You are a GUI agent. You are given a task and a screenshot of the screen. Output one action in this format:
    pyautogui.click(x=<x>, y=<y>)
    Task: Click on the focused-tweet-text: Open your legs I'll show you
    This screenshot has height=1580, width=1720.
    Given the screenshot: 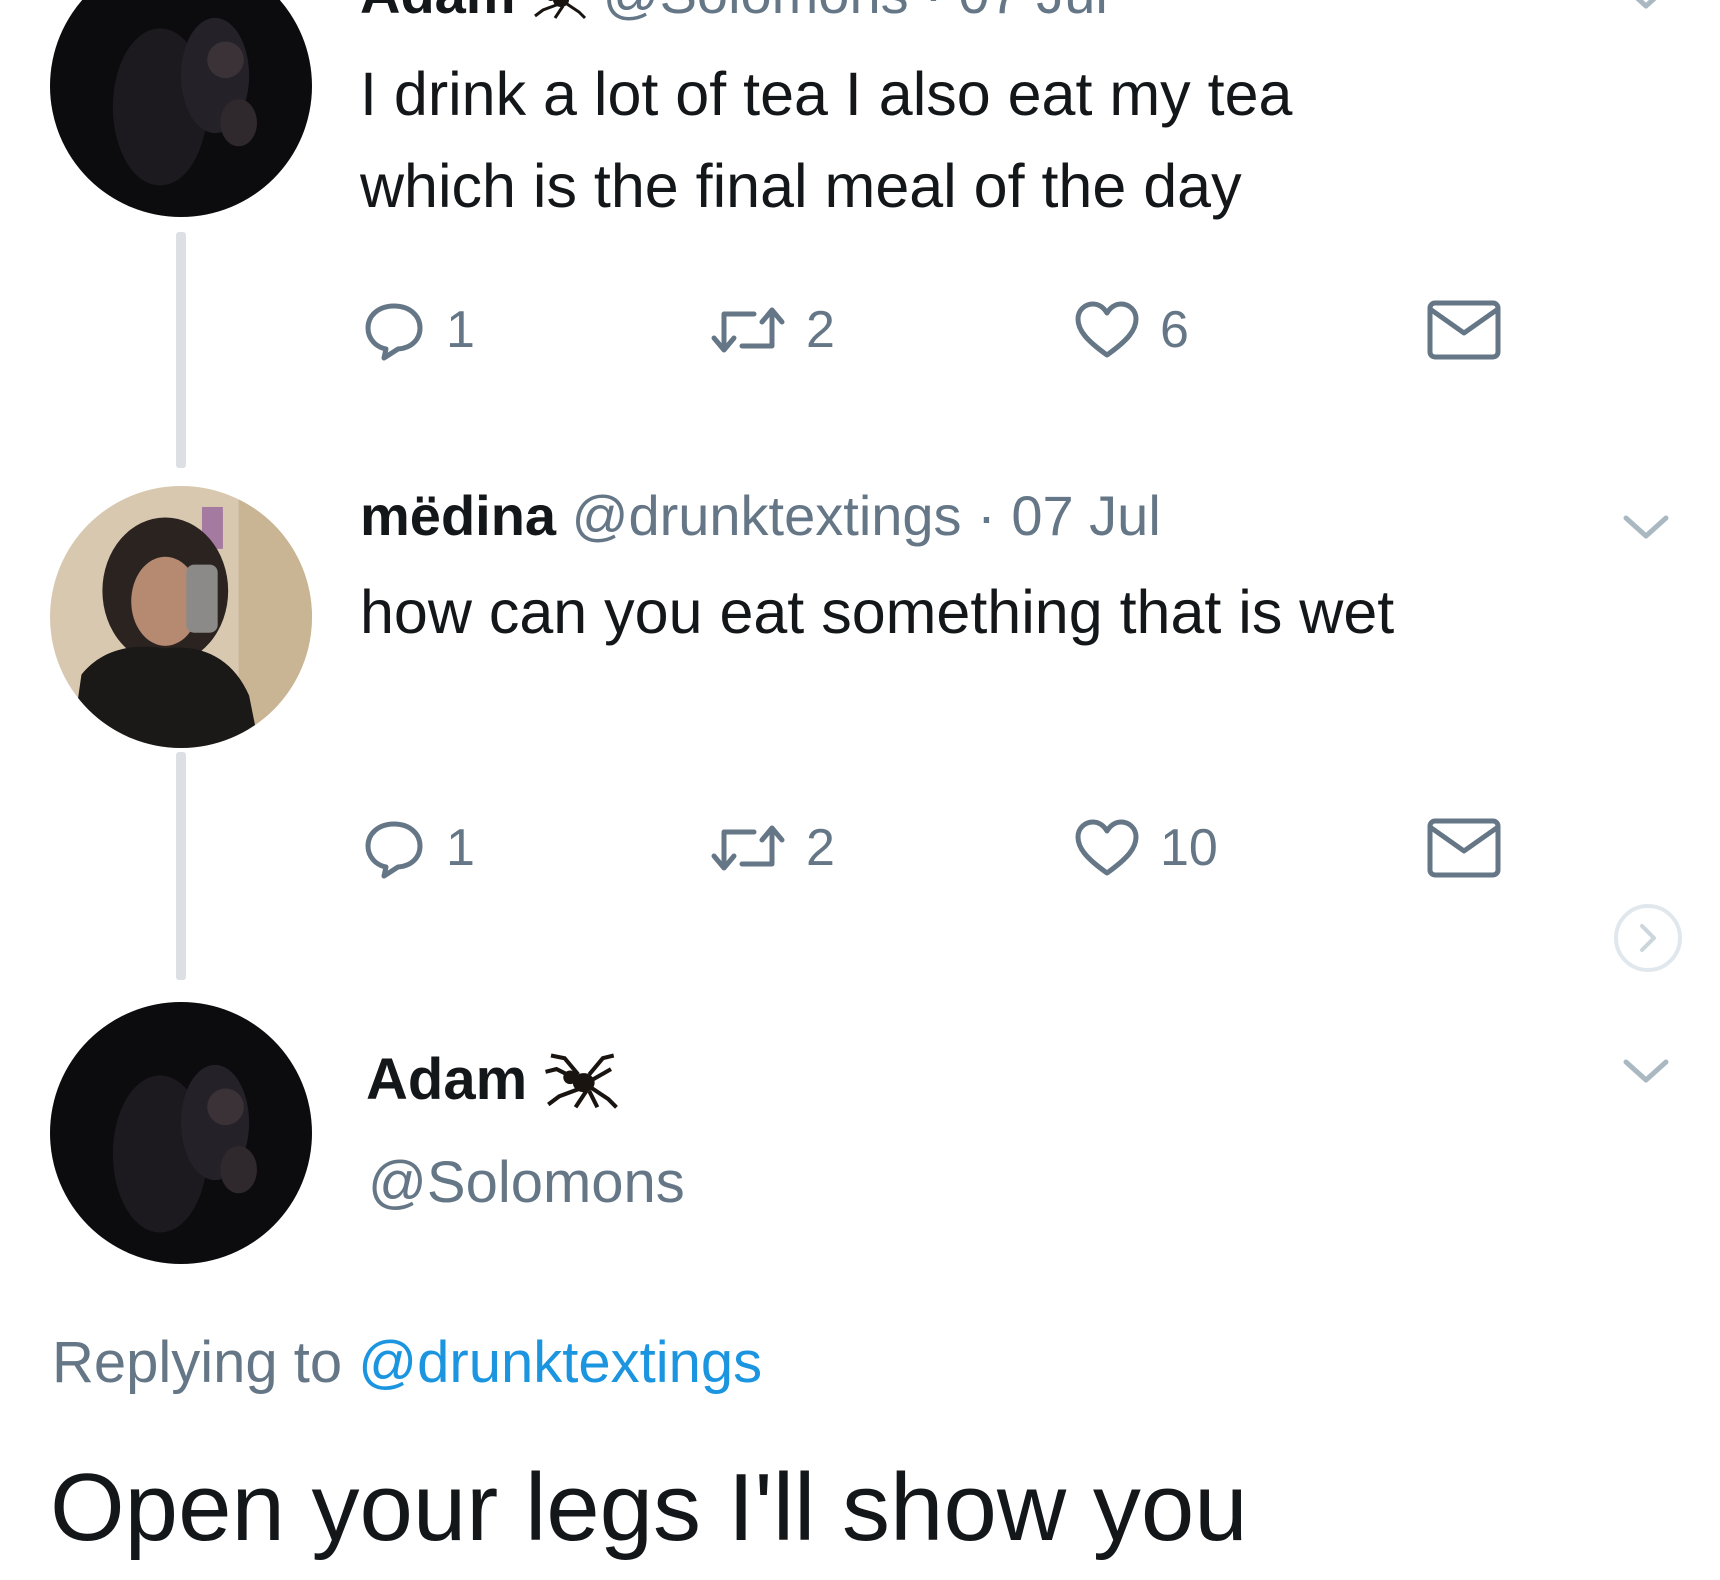 What is the action you would take?
    pyautogui.click(x=649, y=1507)
    